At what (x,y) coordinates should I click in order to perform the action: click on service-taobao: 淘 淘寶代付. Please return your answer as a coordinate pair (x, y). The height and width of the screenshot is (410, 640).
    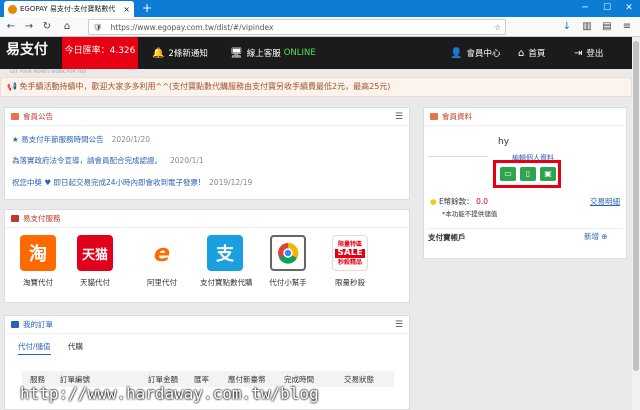
    Looking at the image, I should click on (38, 261).